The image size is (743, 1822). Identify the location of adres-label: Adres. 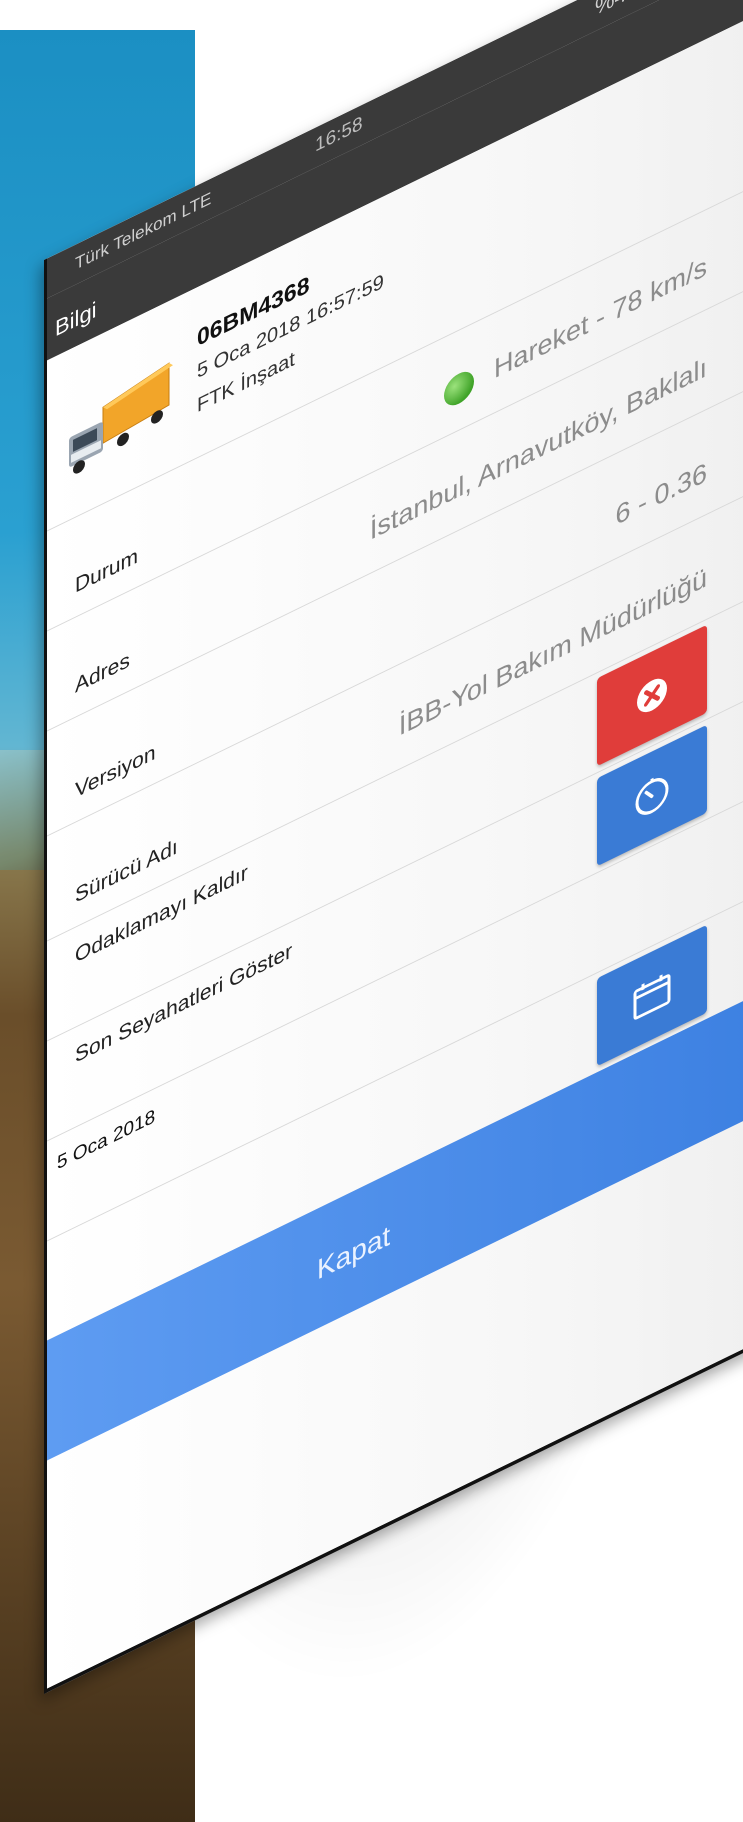
(102, 673).